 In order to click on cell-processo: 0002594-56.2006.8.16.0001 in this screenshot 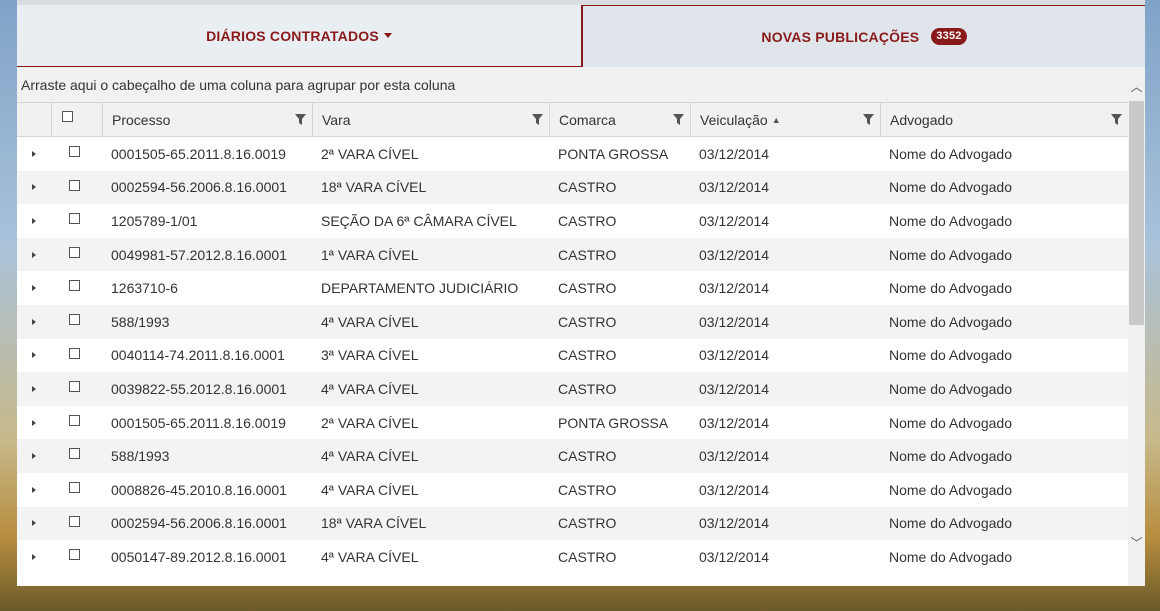, I will do `click(199, 523)`.